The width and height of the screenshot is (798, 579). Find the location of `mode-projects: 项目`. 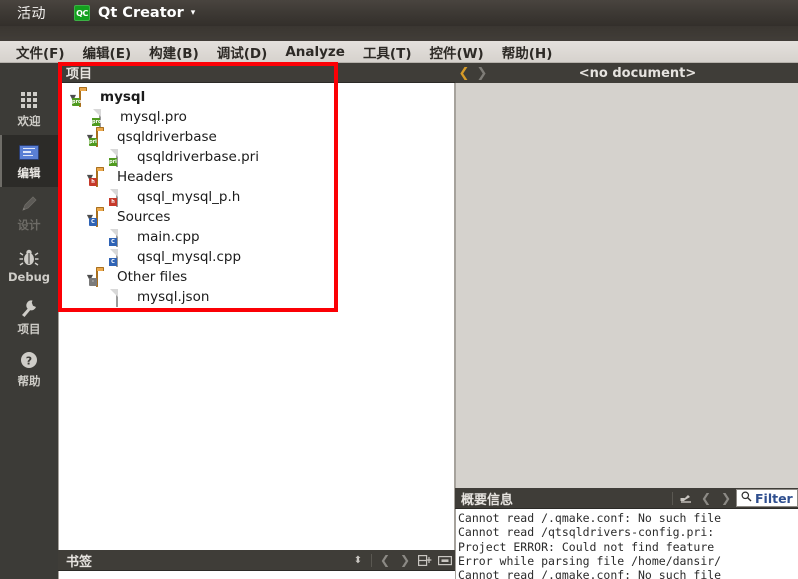

mode-projects: 项目 is located at coordinates (29, 317).